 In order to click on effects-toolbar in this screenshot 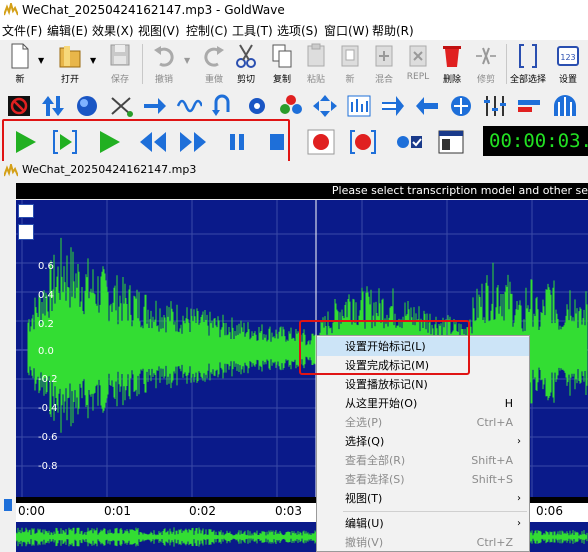, I will do `click(294, 106)`.